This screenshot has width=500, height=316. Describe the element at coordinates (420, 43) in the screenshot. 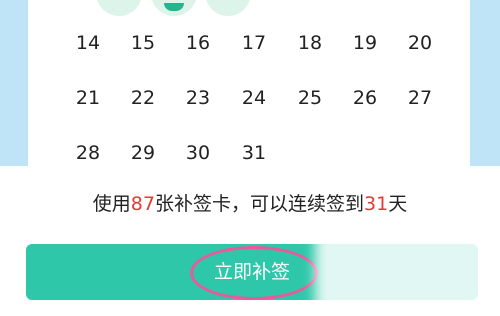

I see `calendar-day: 20` at that location.